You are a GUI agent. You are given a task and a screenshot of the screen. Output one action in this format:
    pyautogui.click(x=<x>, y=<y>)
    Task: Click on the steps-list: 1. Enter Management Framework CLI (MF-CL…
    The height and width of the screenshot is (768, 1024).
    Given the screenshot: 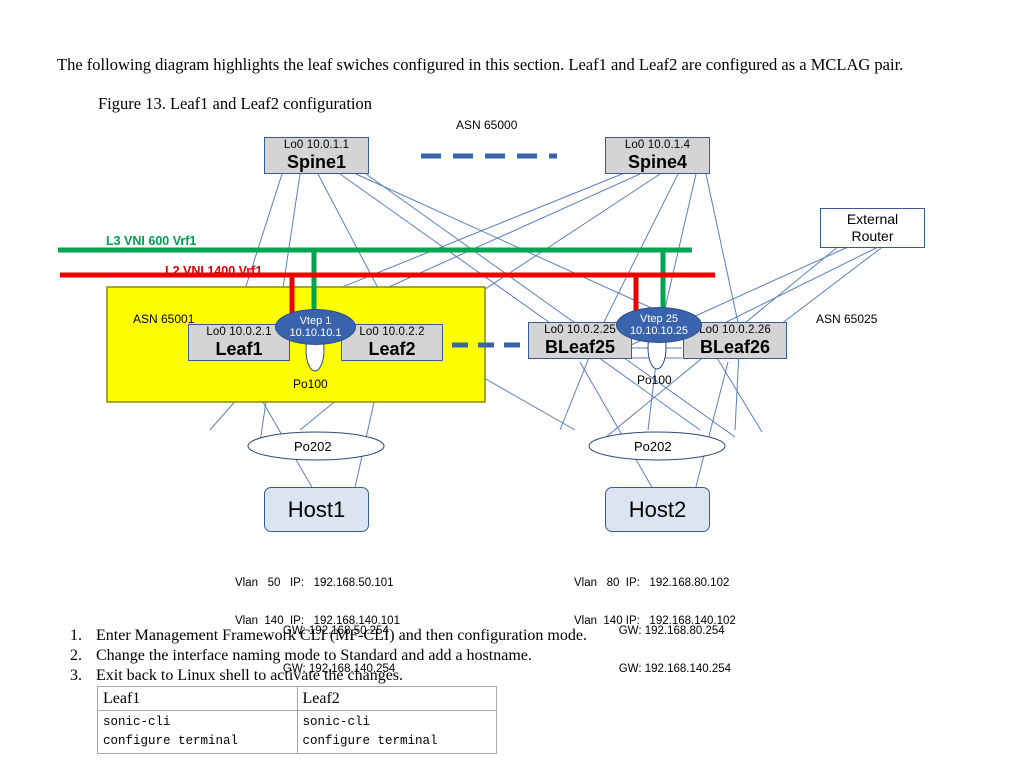 What is the action you would take?
    pyautogui.click(x=420, y=656)
    